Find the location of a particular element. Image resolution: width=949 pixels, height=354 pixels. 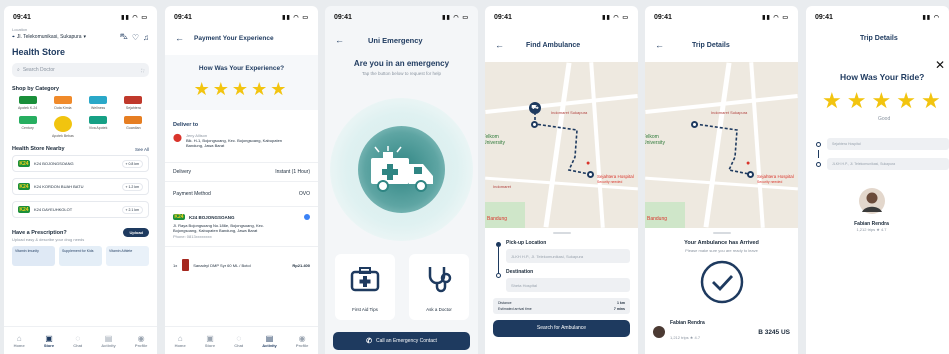

nav-label: Profile is located at coordinates (141, 345).